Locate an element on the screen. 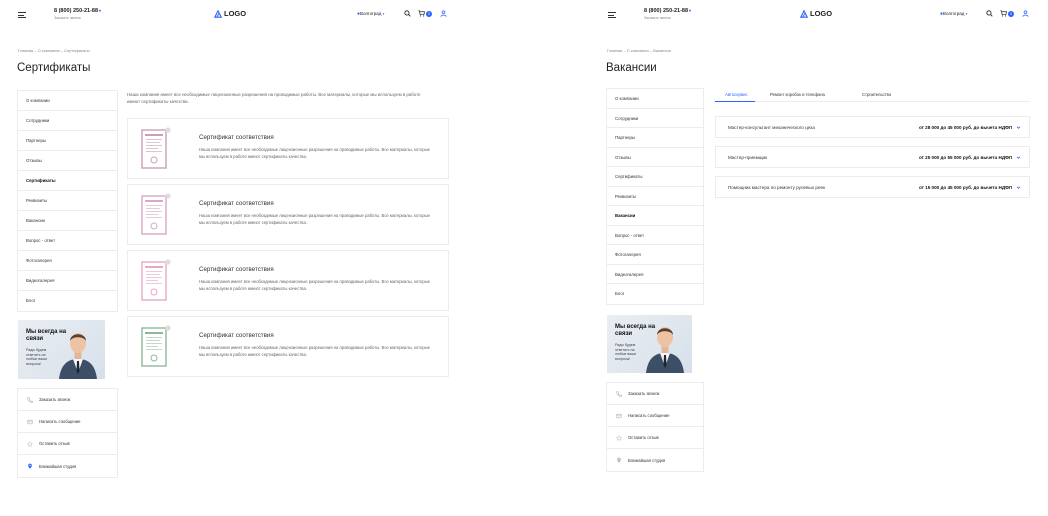  vacancy-salary: от 15 000 до 45 000 руб. до вычета НДФЛ is located at coordinates (965, 187).